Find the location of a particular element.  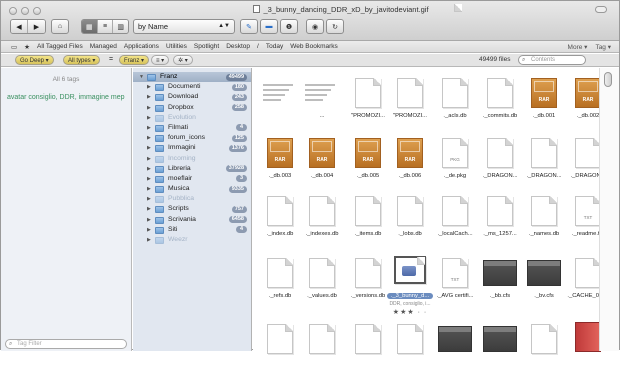

sidebar-item-dropbox: ▶ Dropbox 258 is located at coordinates (192, 108).